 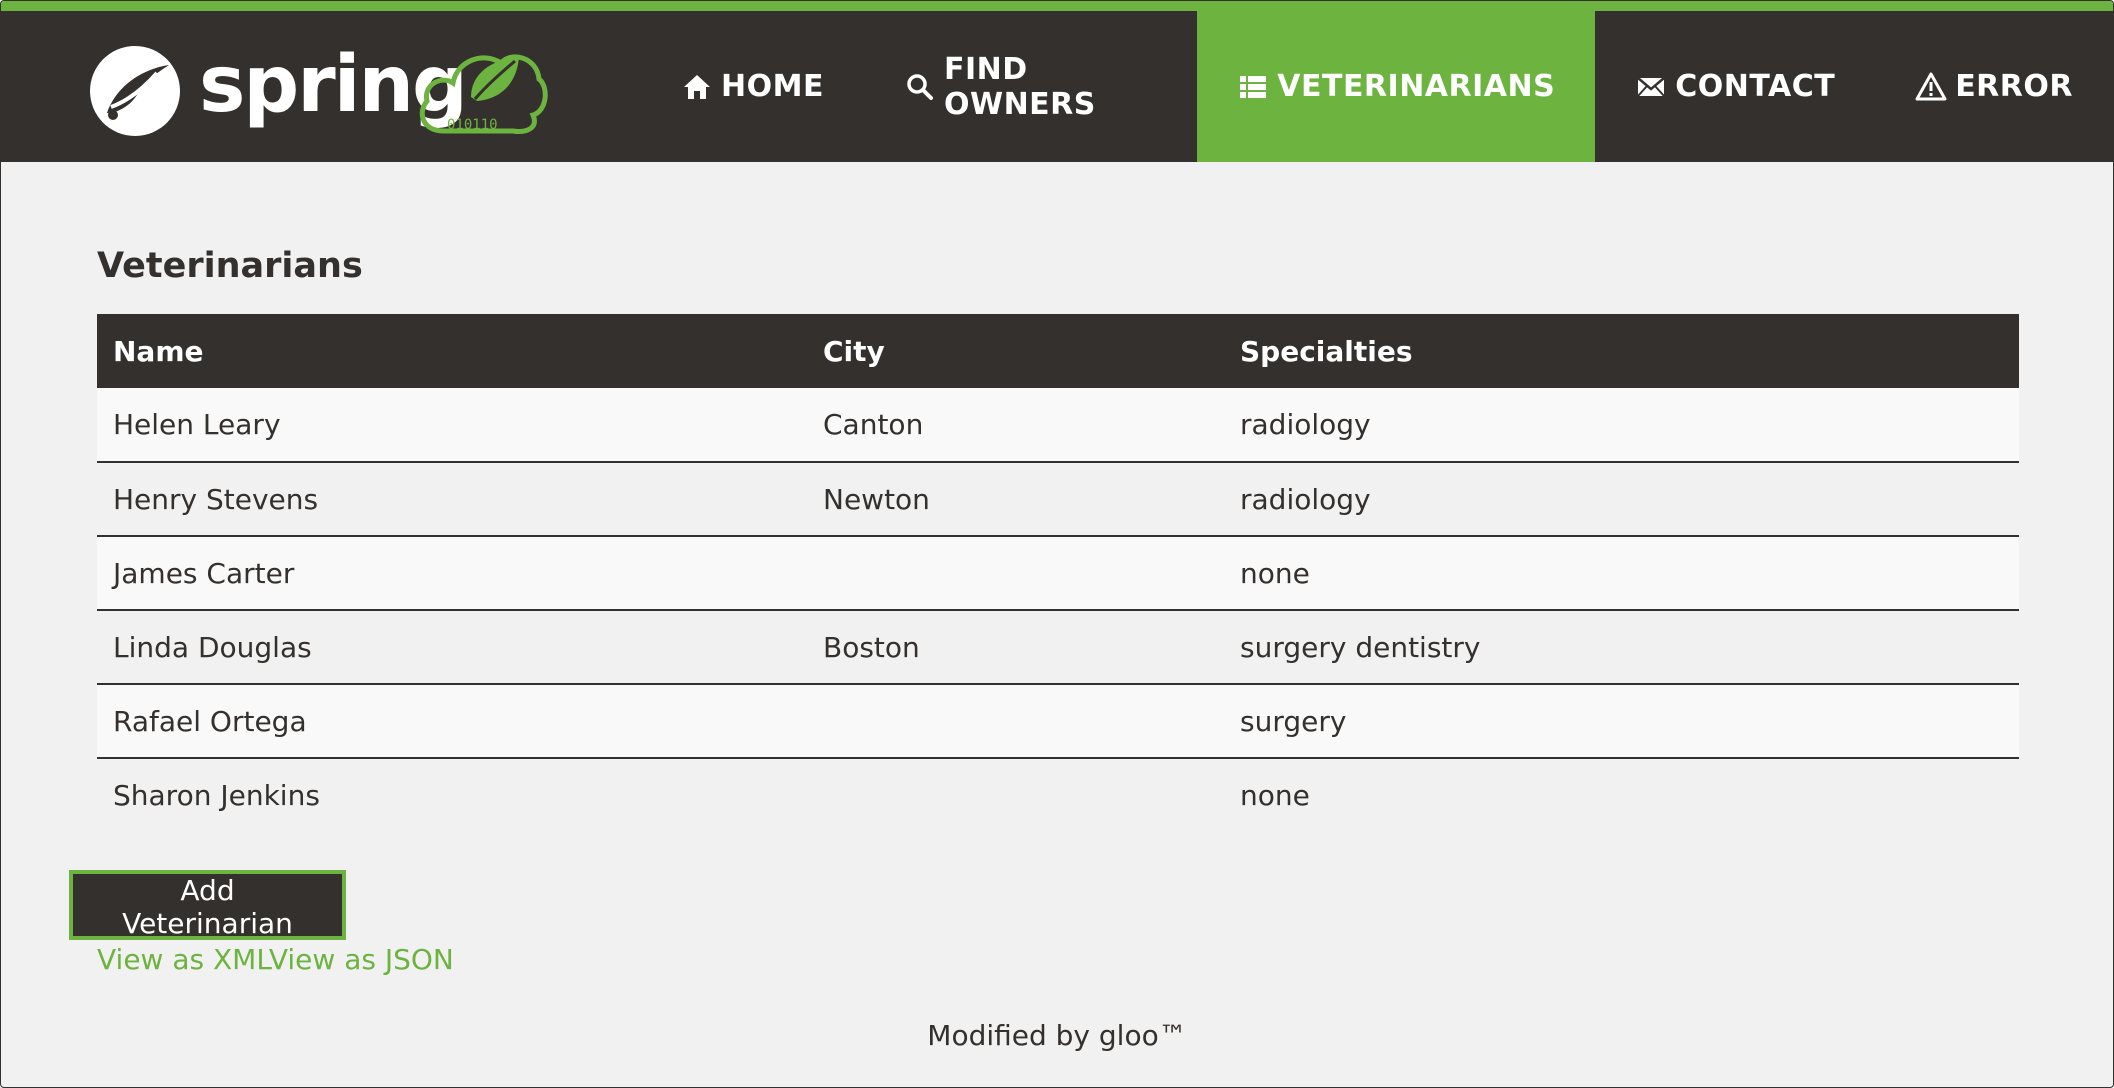 I want to click on table-header-row: Name City Specialties, so click(x=1058, y=351).